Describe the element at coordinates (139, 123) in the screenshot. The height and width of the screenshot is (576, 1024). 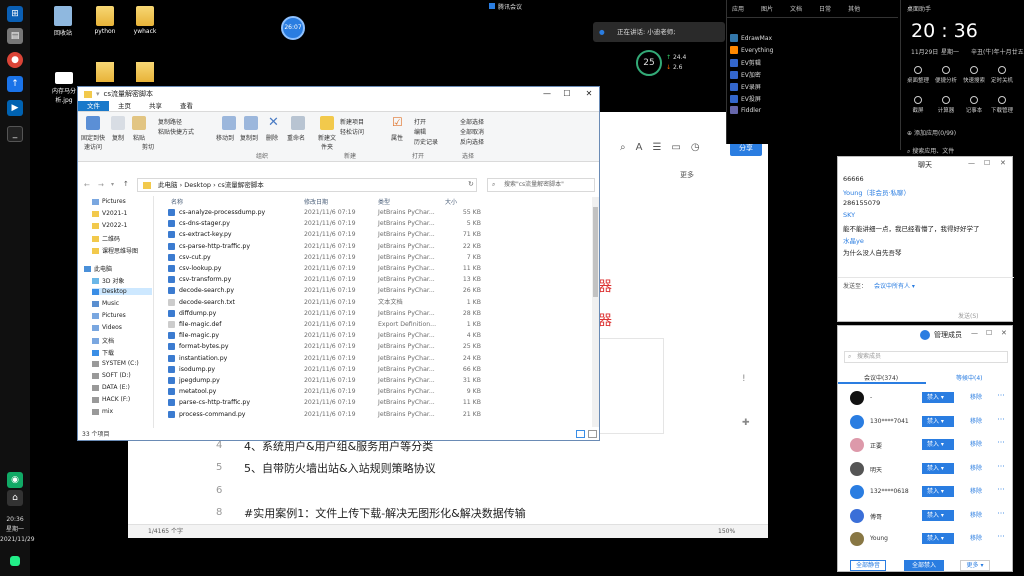
I see `paste-icon` at that location.